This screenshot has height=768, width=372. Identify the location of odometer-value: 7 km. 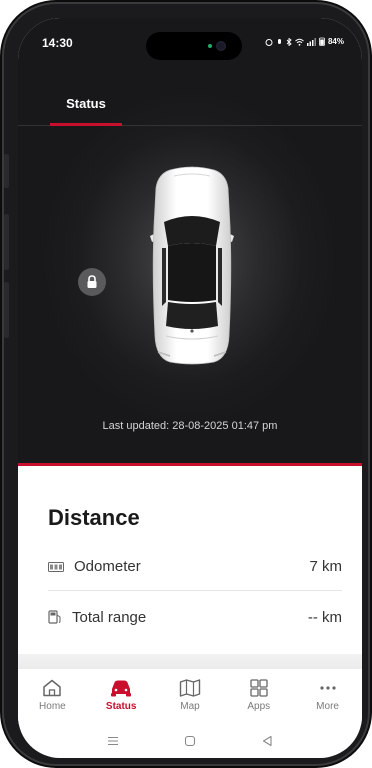
(325, 566).